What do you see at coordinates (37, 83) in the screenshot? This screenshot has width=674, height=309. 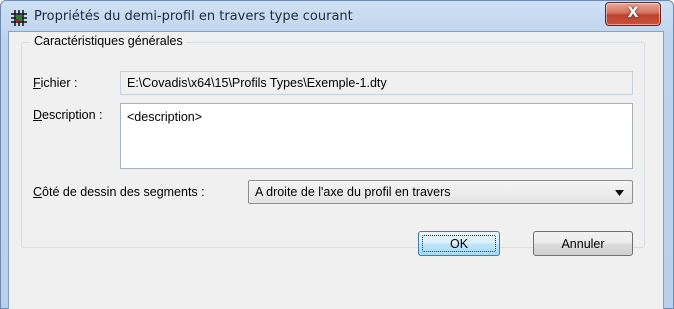 I see `file-label-accel: F` at bounding box center [37, 83].